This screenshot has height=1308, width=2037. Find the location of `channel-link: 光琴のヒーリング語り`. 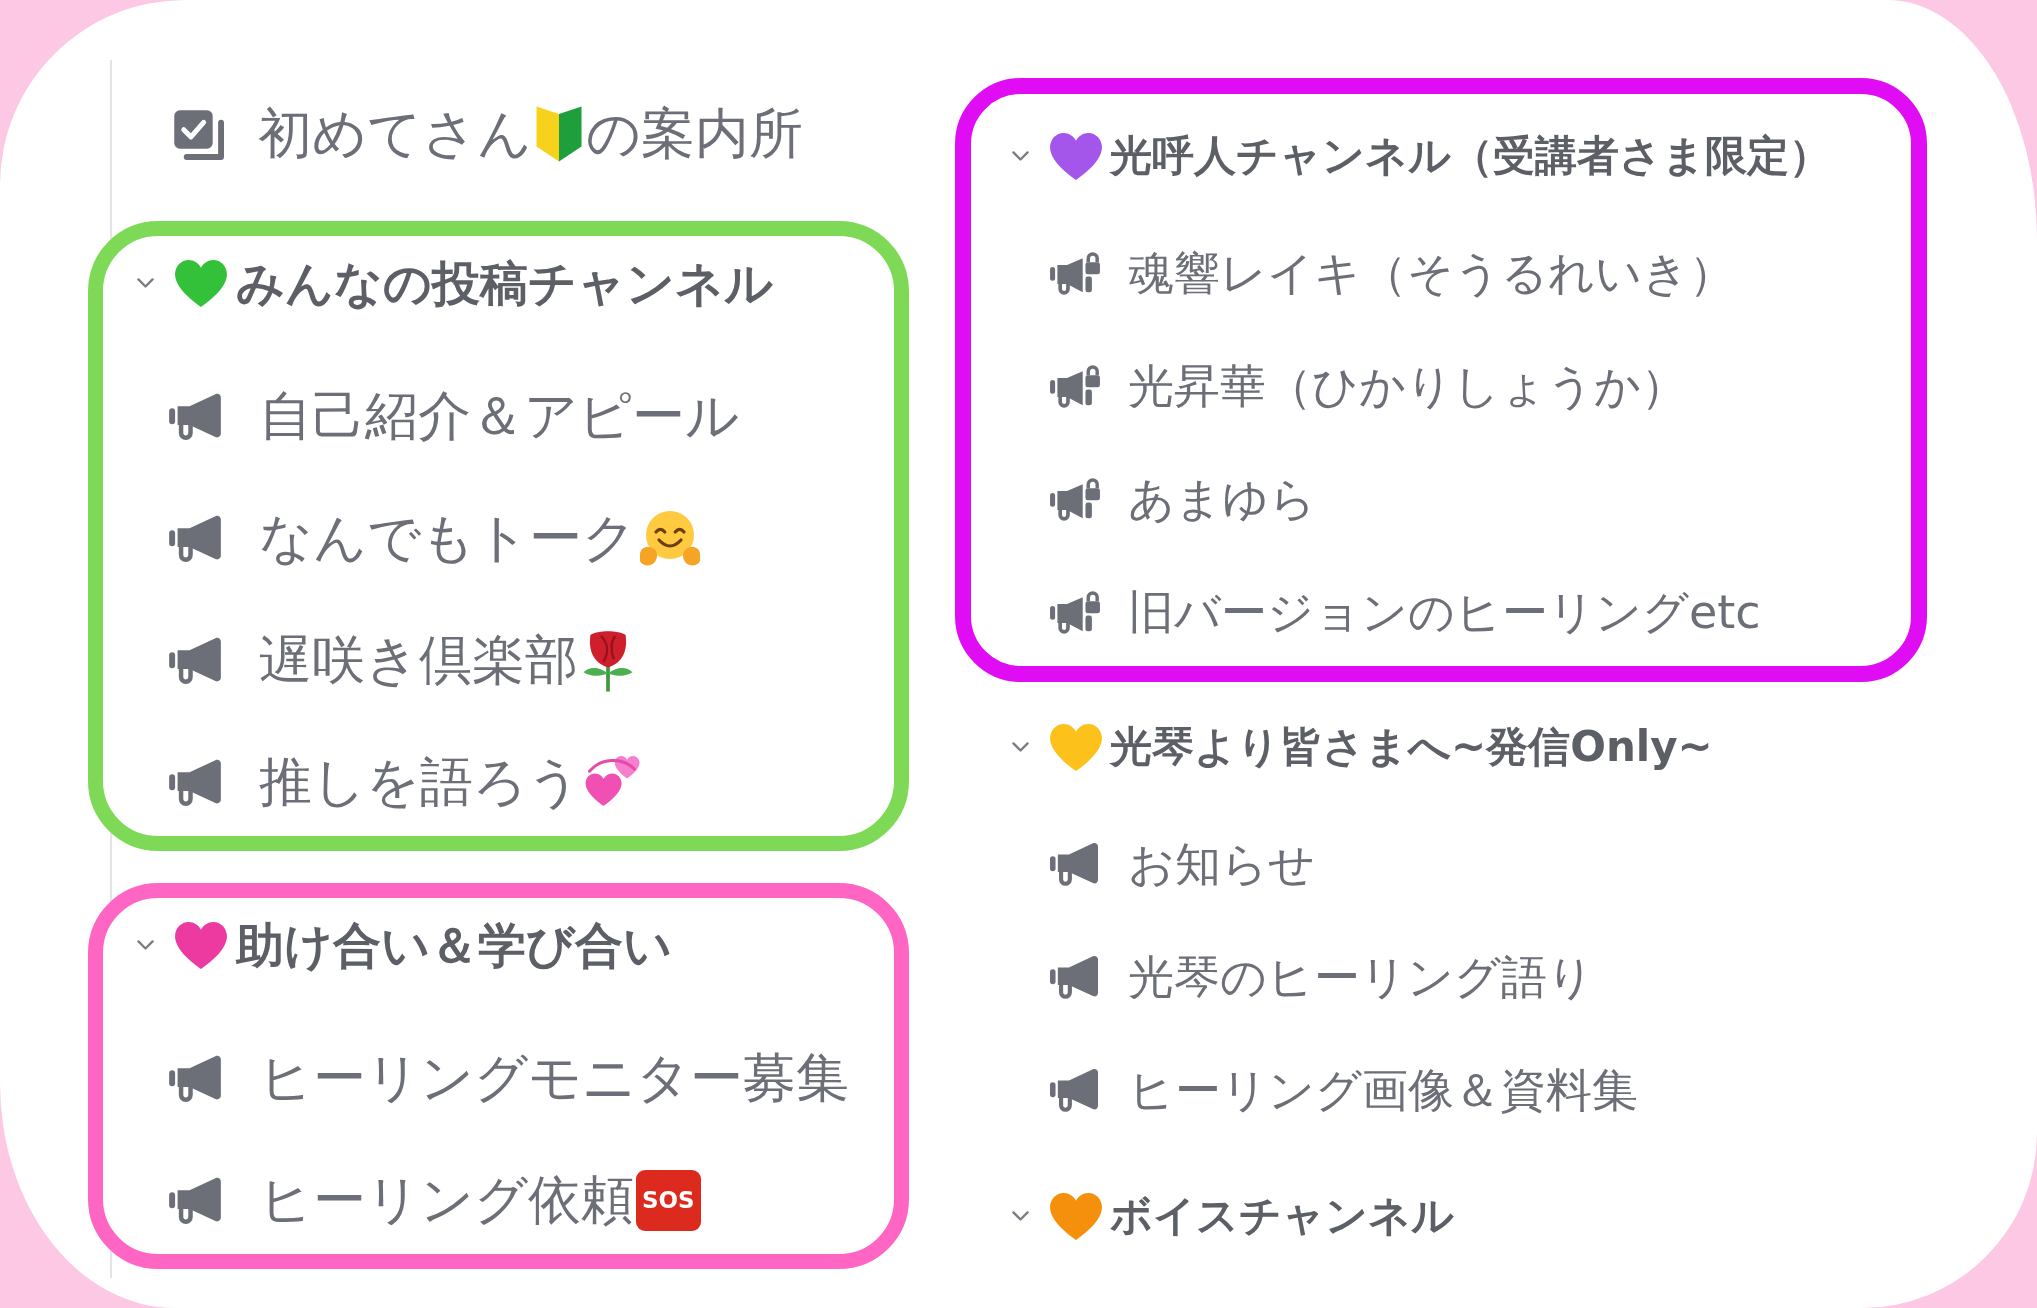

channel-link: 光琴のヒーリング語り is located at coordinates (1322, 977).